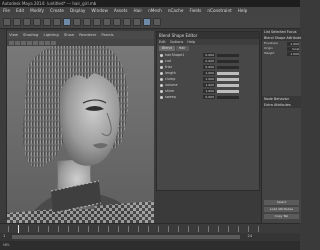 This screenshot has height=250, width=320. Describe the element at coordinates (292, 32) in the screenshot. I see `attr-tab-focus: Focus` at that location.